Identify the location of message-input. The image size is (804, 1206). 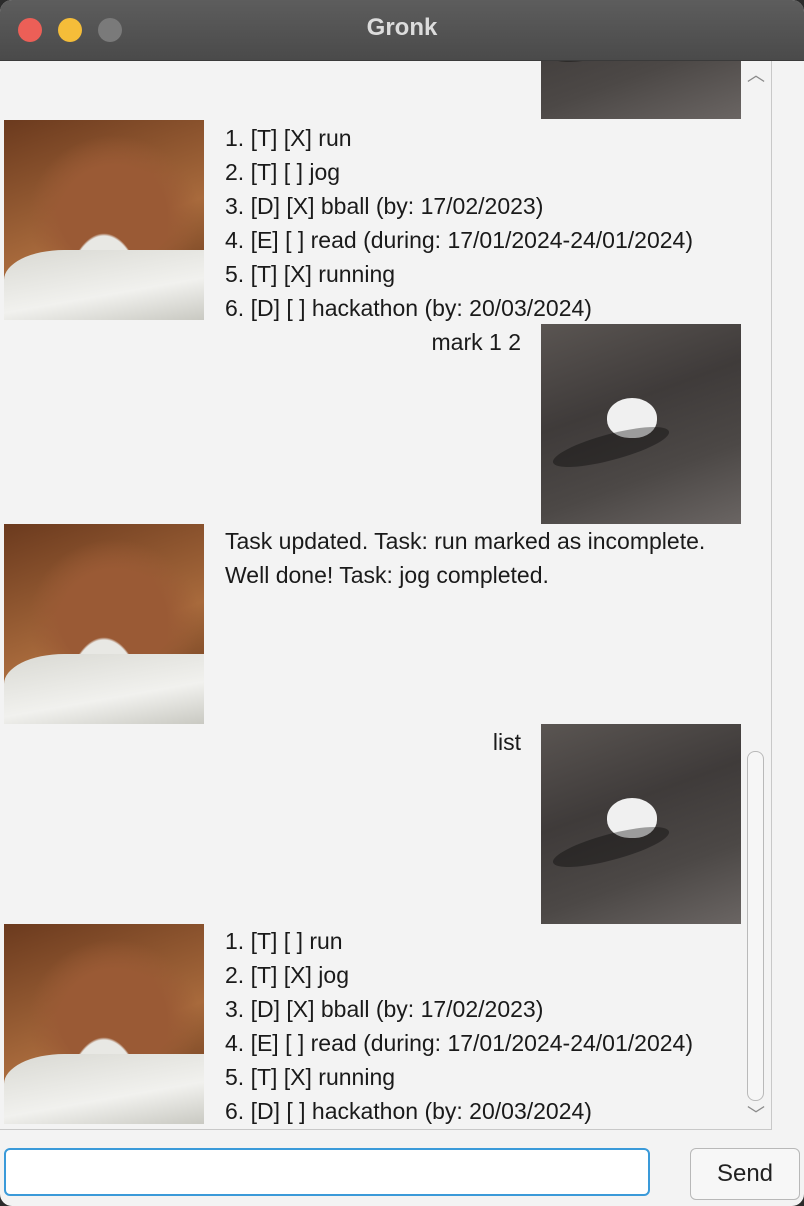
(327, 1172).